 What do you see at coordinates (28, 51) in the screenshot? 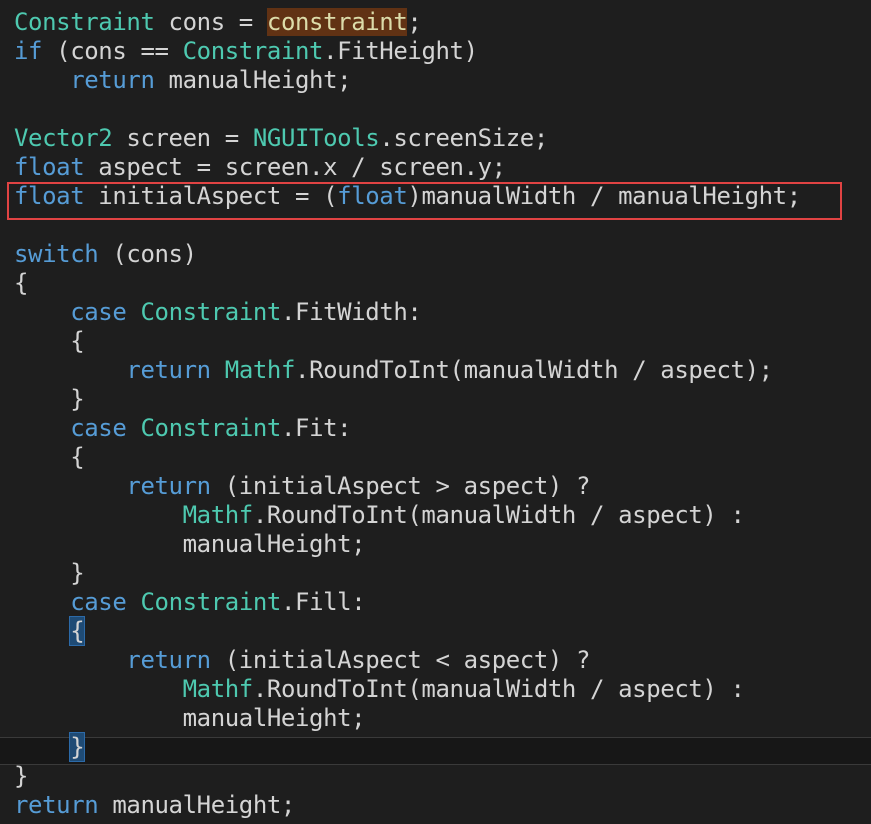
I see `code-token-keyword: if` at bounding box center [28, 51].